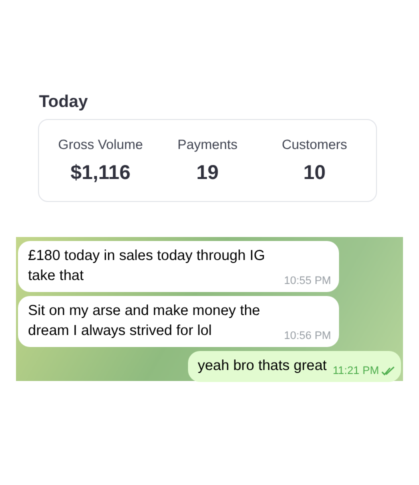 The image size is (419, 485). I want to click on stat-label: Gross Volume, so click(100, 144).